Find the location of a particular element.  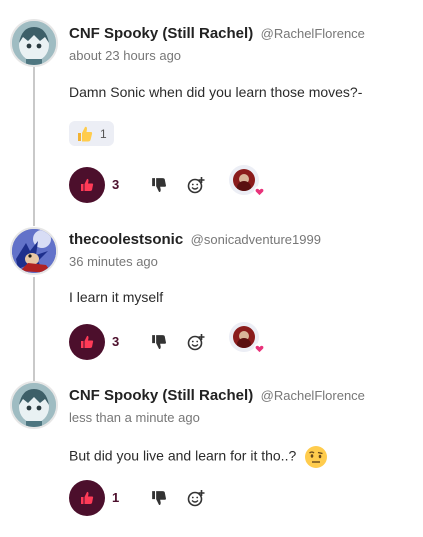

comment-actions: 1 is located at coordinates (179, 498).